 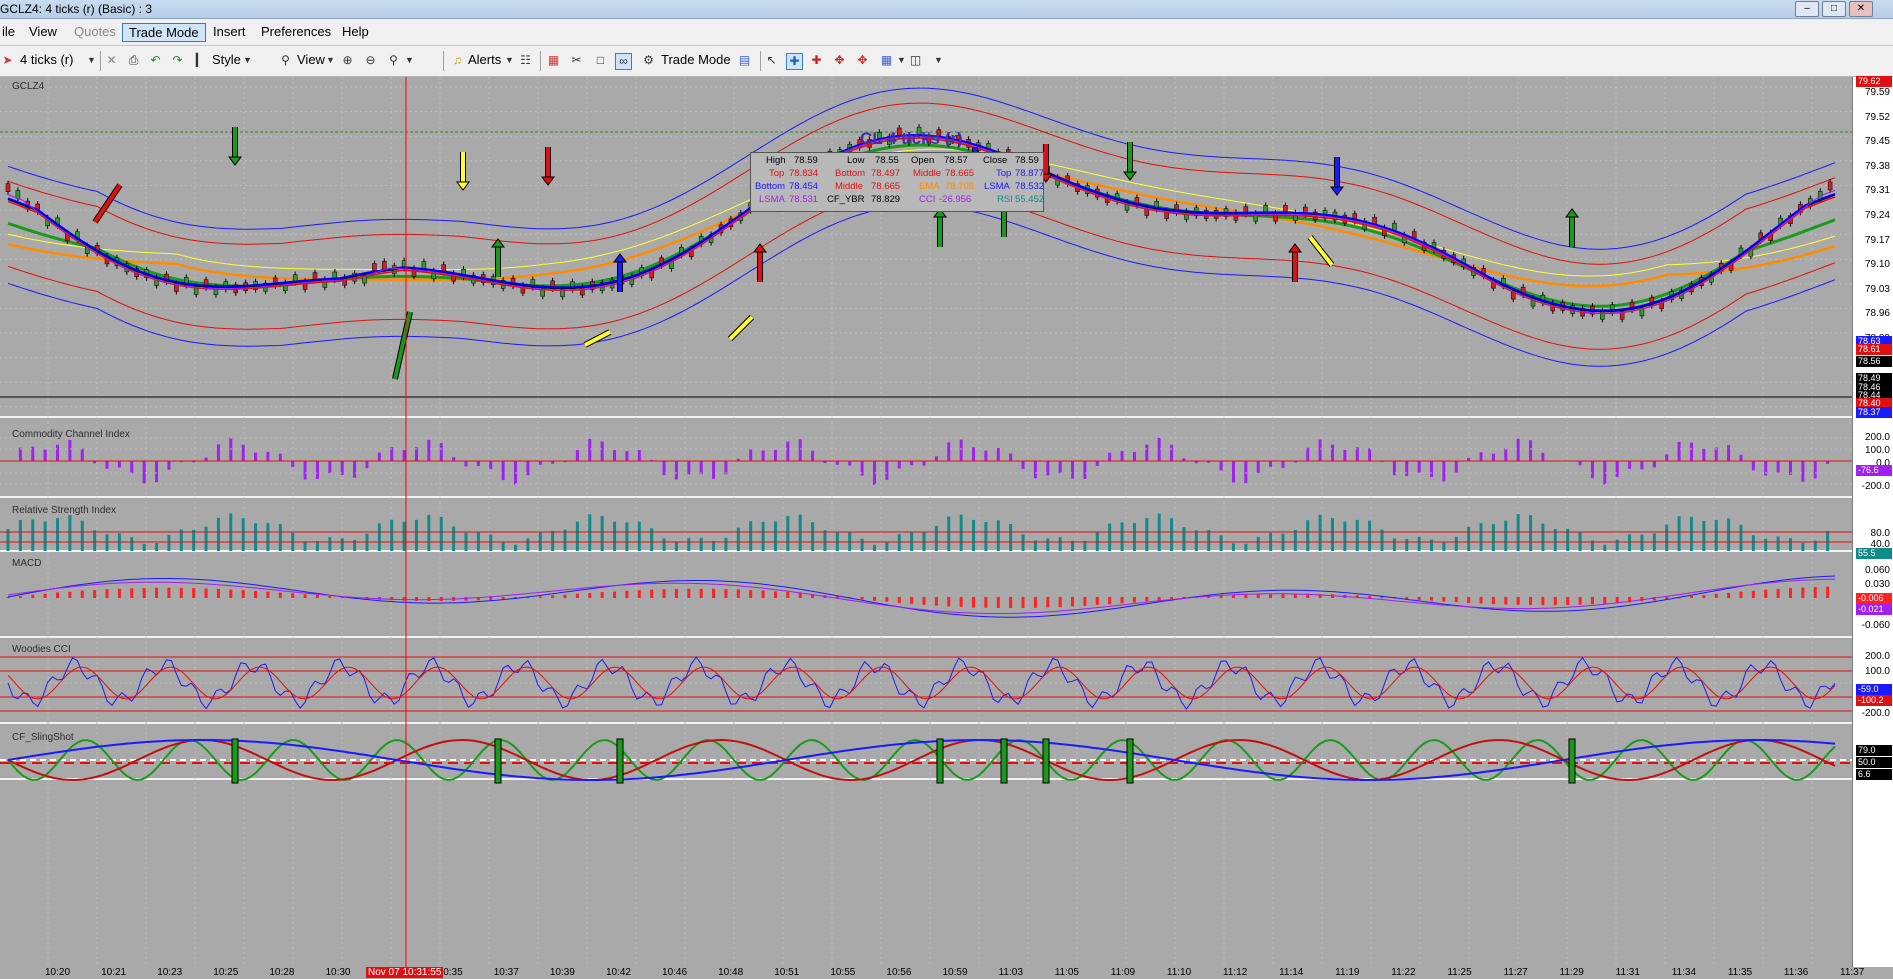 What do you see at coordinates (696, 59) in the screenshot?
I see `trade-mode-button: Trade Mode` at bounding box center [696, 59].